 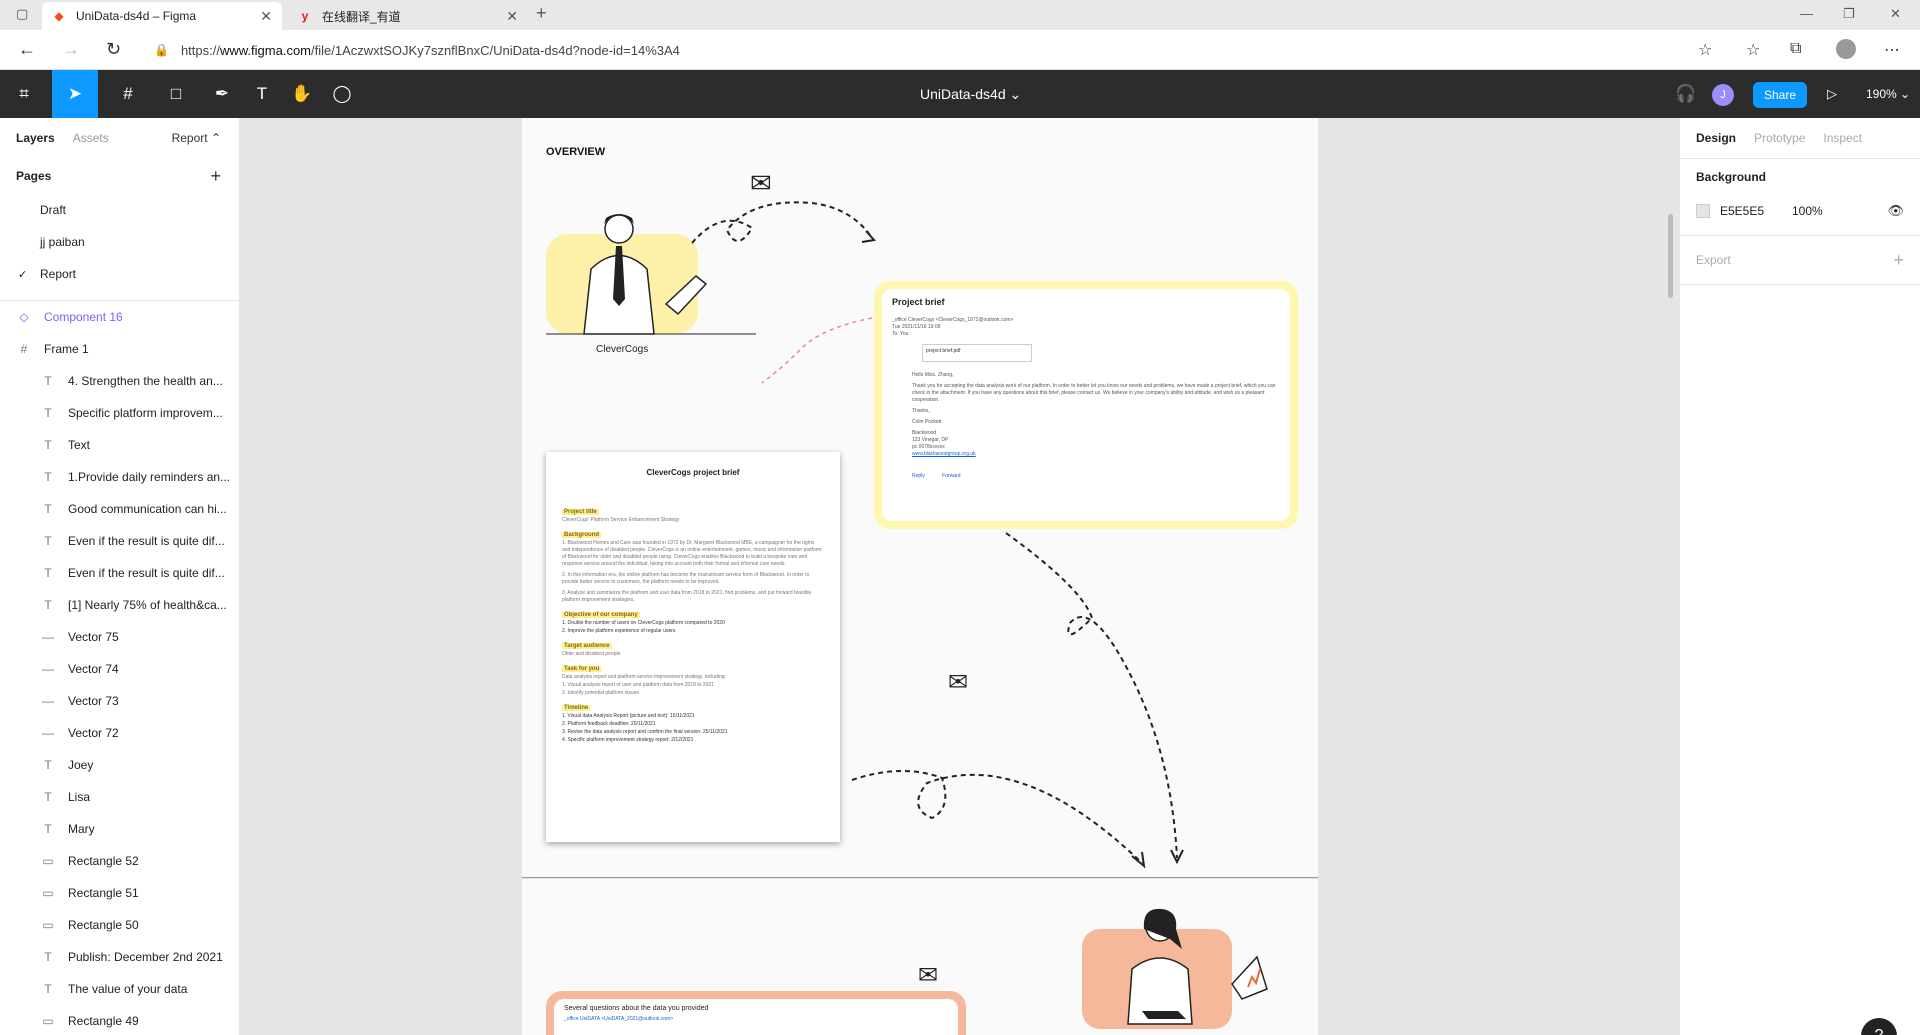 I want to click on layer-item: T Lisa, so click(x=119, y=797).